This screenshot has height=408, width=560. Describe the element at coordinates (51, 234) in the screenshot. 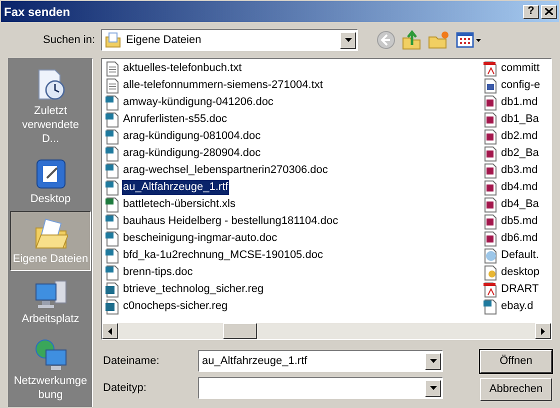

I see `folder-icon` at that location.